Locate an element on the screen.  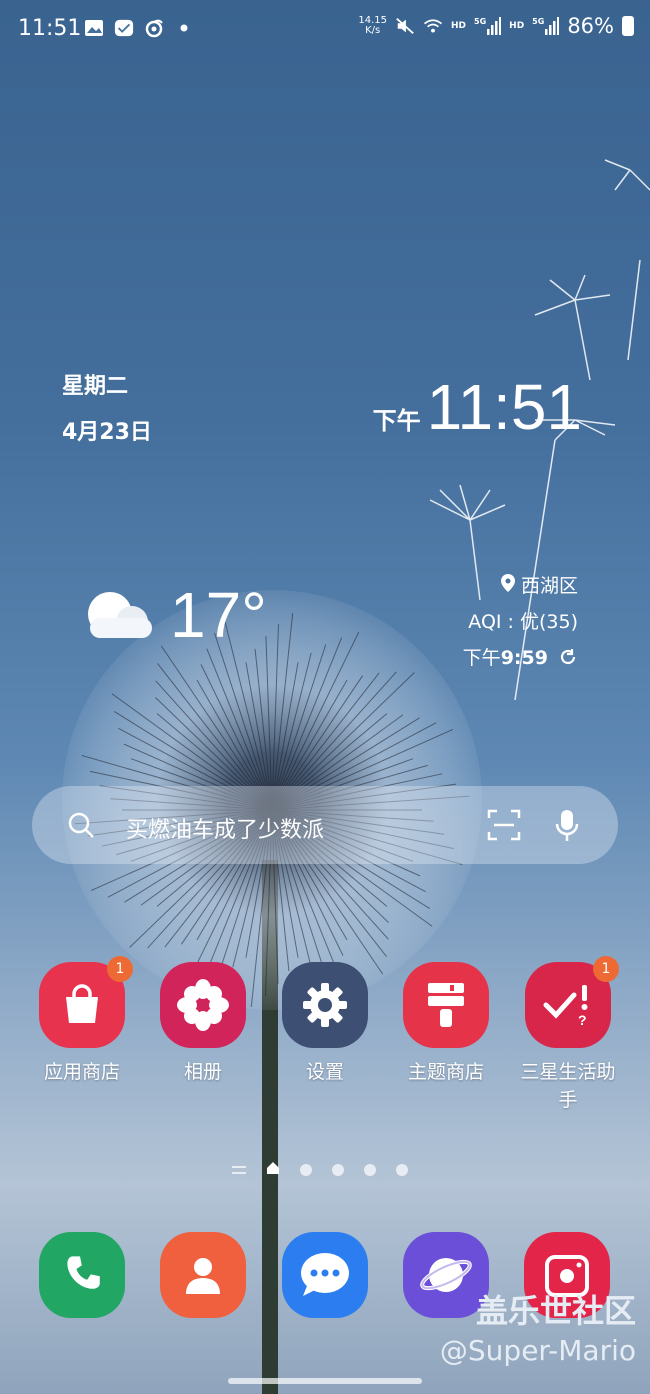
swirl-icon is located at coordinates (154, 28).